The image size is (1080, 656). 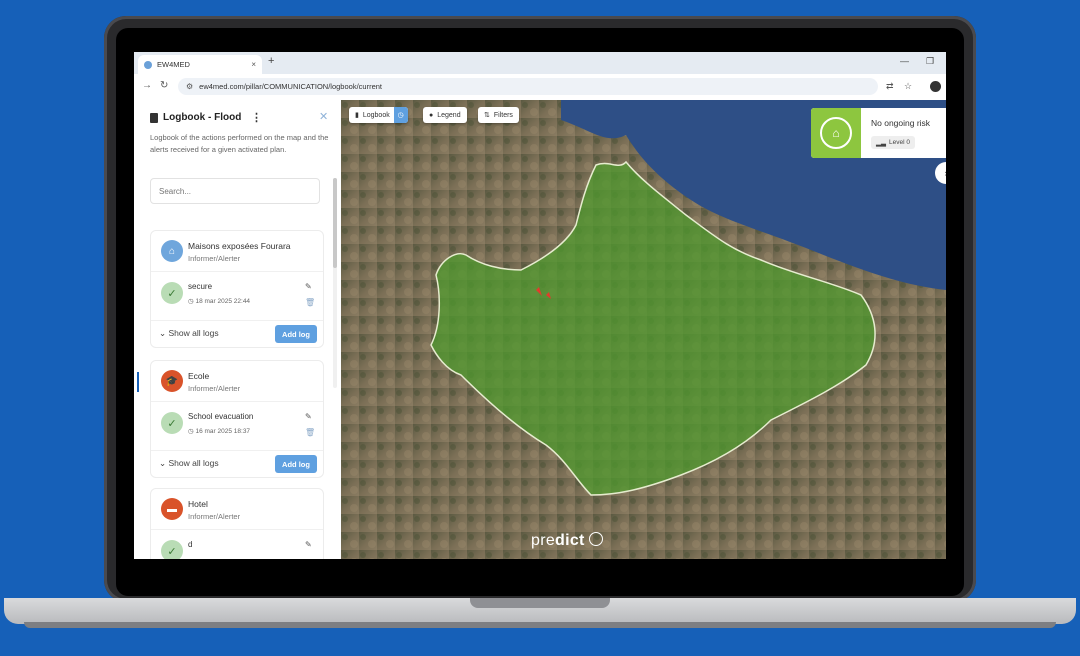 I want to click on brand-bold: dict, so click(x=570, y=540).